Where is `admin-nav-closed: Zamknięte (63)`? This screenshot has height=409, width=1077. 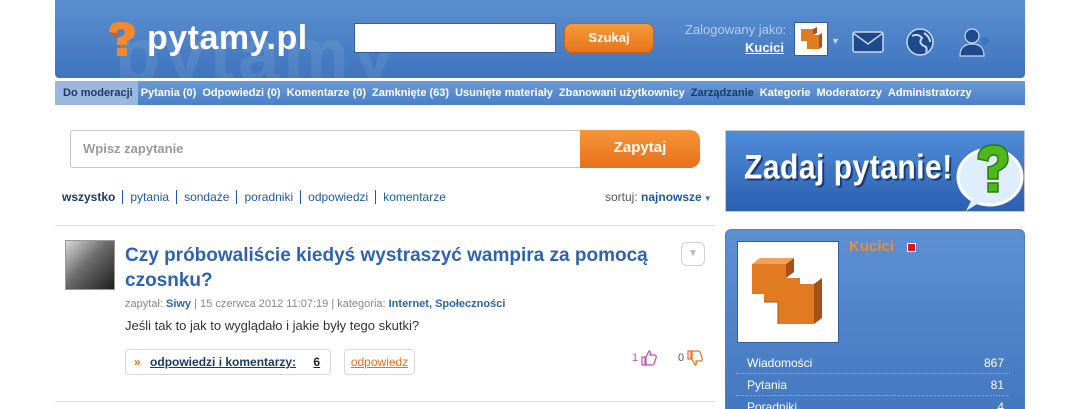 admin-nav-closed: Zamknięte (63) is located at coordinates (410, 93).